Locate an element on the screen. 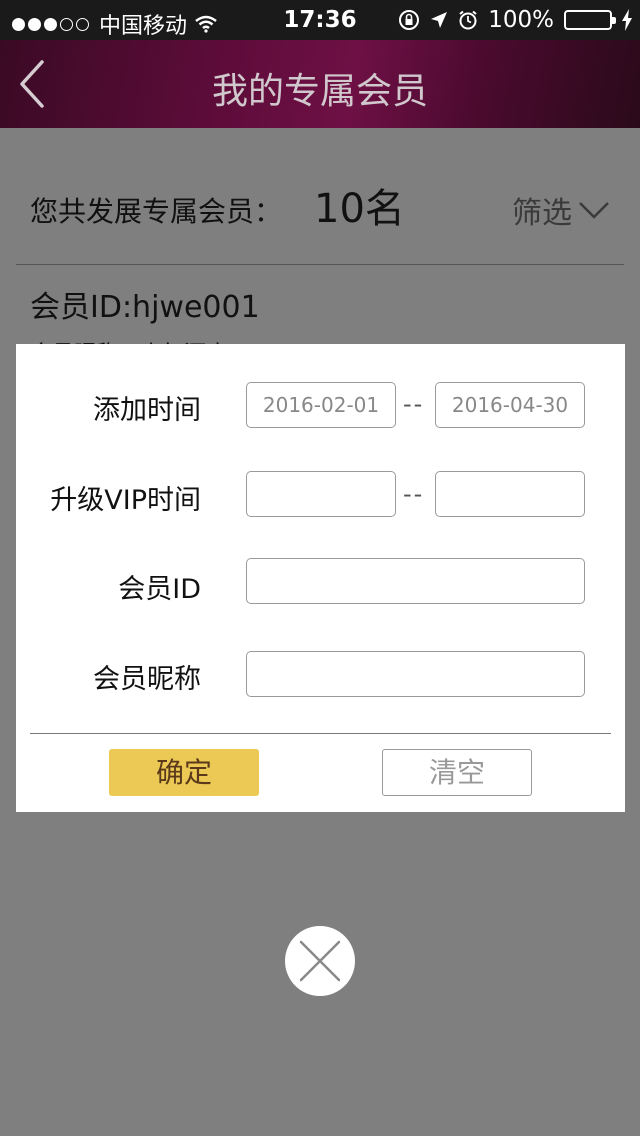 The width and height of the screenshot is (640, 1136). nav-bar: 我的专属会员 is located at coordinates (320, 84).